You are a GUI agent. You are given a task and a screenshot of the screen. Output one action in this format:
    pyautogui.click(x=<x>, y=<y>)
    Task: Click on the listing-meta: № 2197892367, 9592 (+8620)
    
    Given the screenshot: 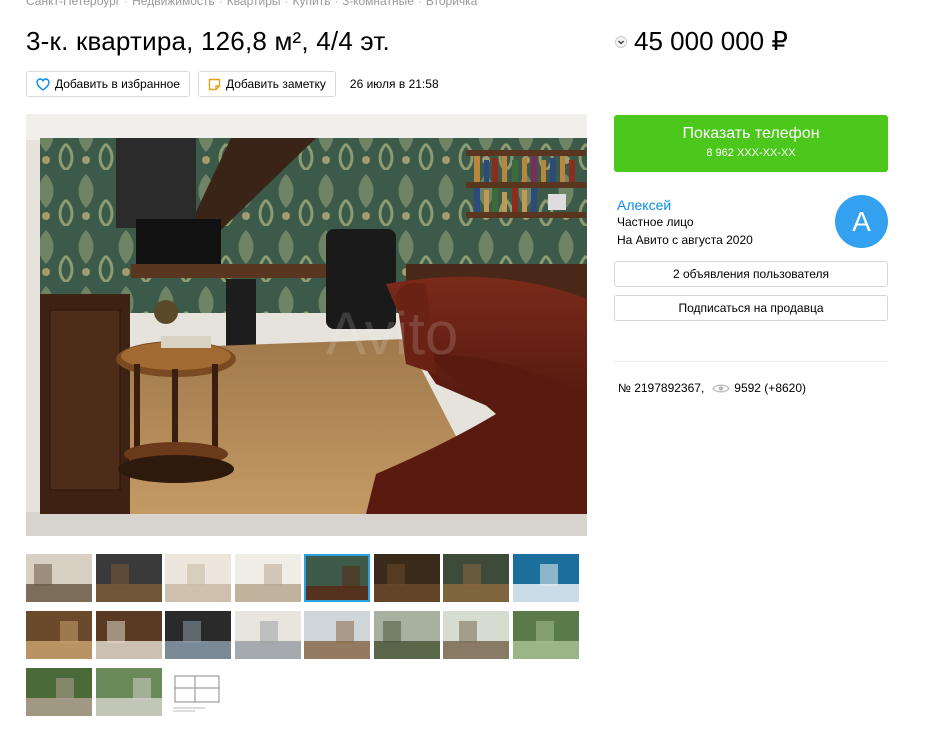 What is the action you would take?
    pyautogui.click(x=712, y=388)
    